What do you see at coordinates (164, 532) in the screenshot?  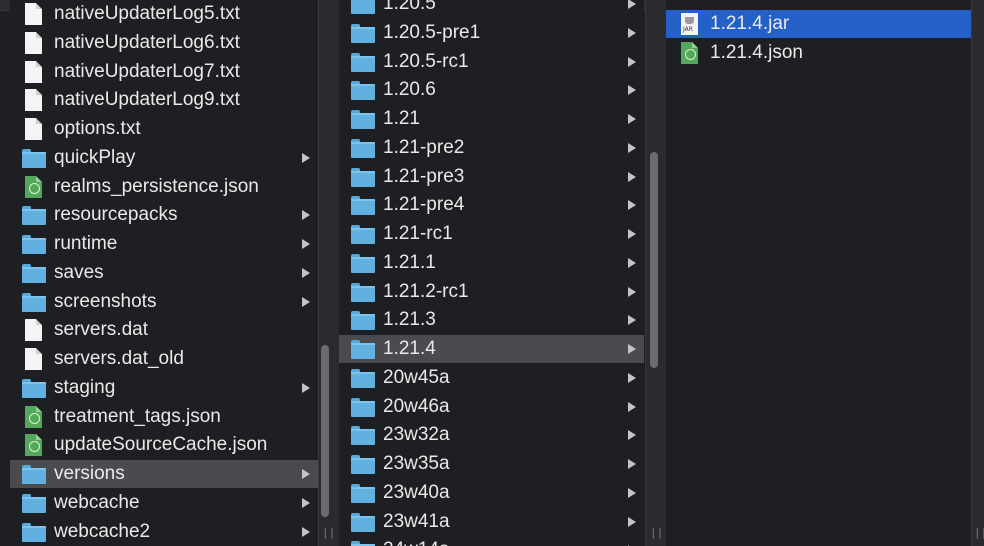 I see `folder-item-webcache2: webcache2` at bounding box center [164, 532].